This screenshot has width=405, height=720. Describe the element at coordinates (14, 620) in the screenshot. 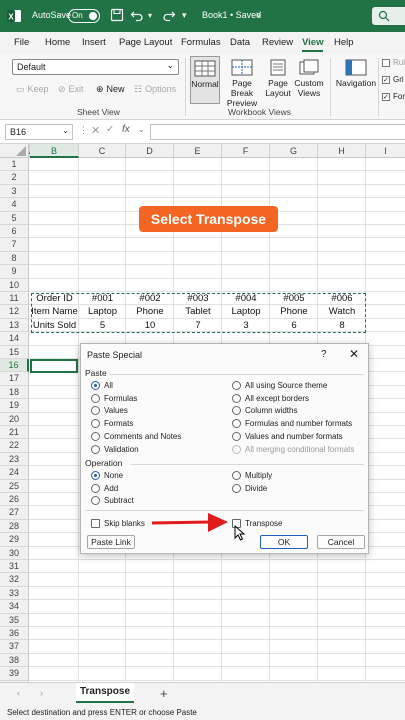

I see `row-header-35: 35` at that location.